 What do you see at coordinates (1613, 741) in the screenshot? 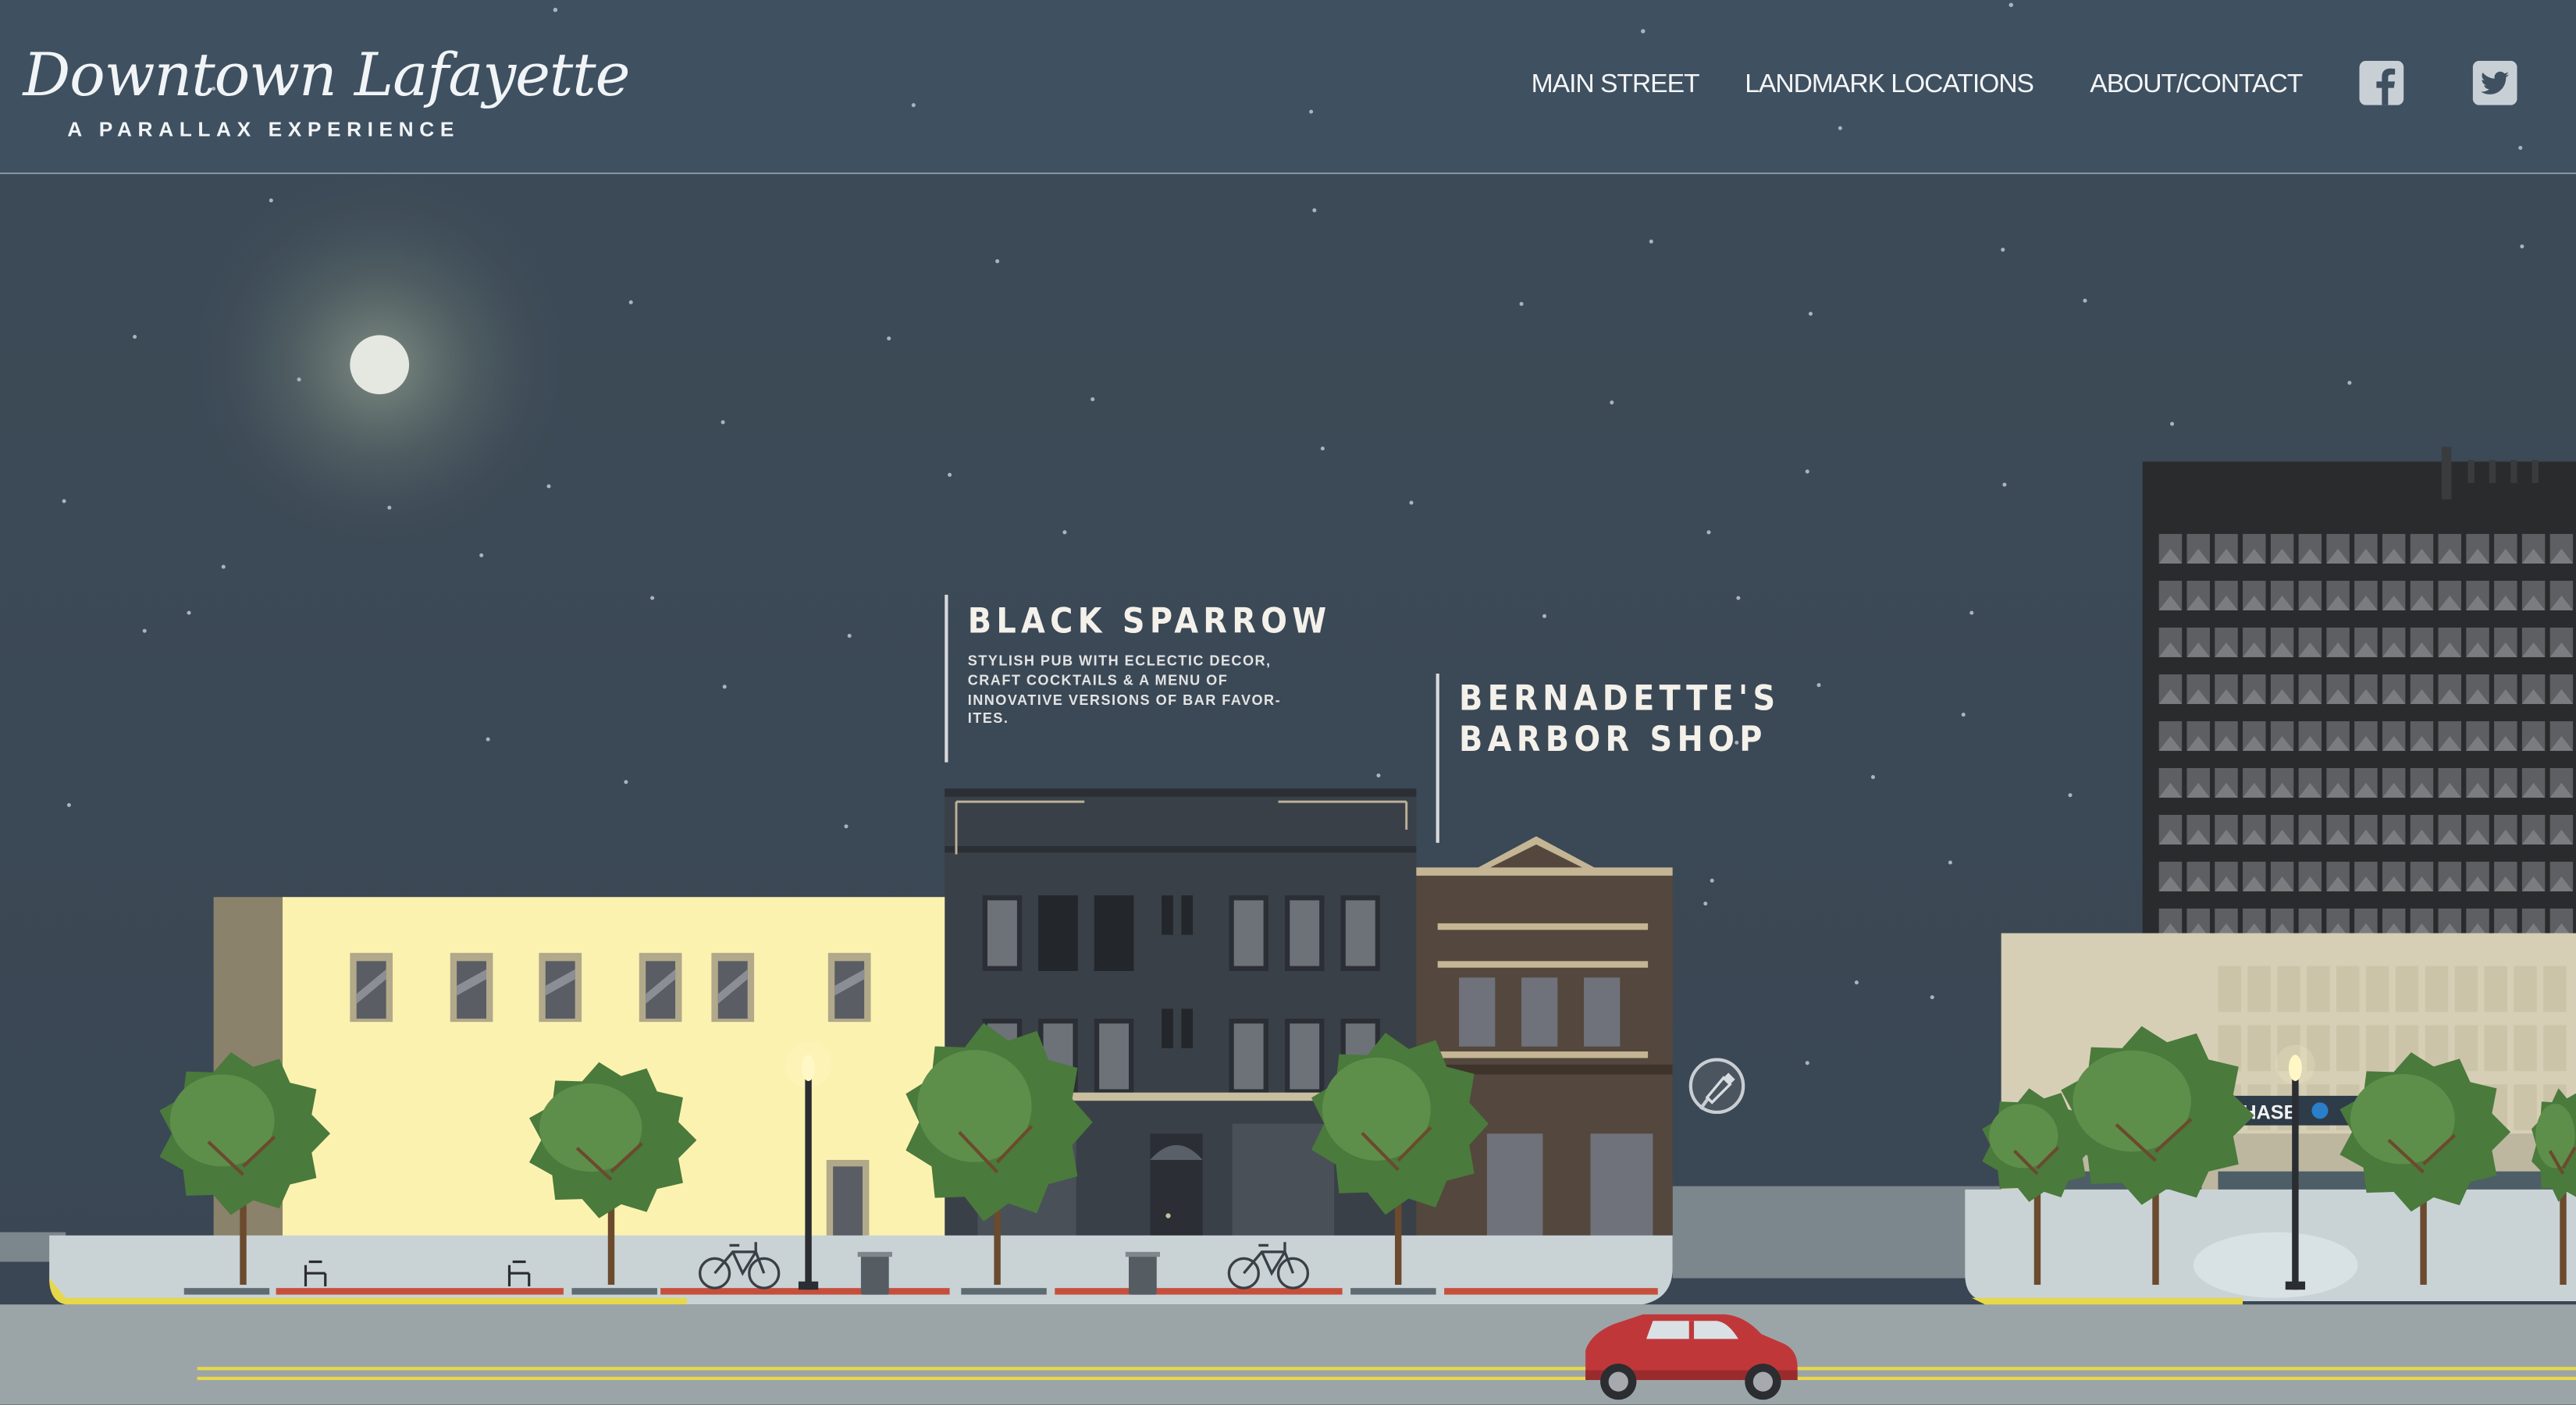
I see `barber-shop-title-line2: BARBOR SHOP` at bounding box center [1613, 741].